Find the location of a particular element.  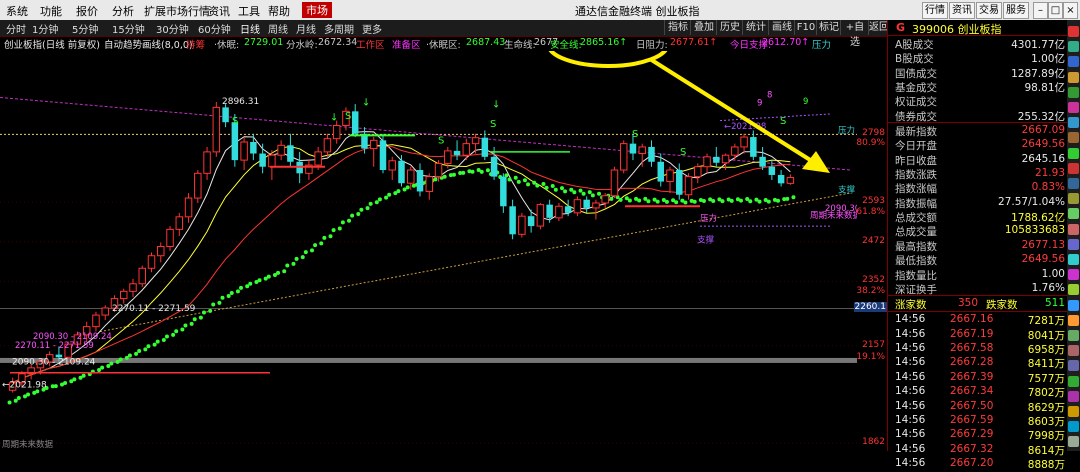

sequence-number: 2270.11 - 2271.59 is located at coordinates (54, 346).